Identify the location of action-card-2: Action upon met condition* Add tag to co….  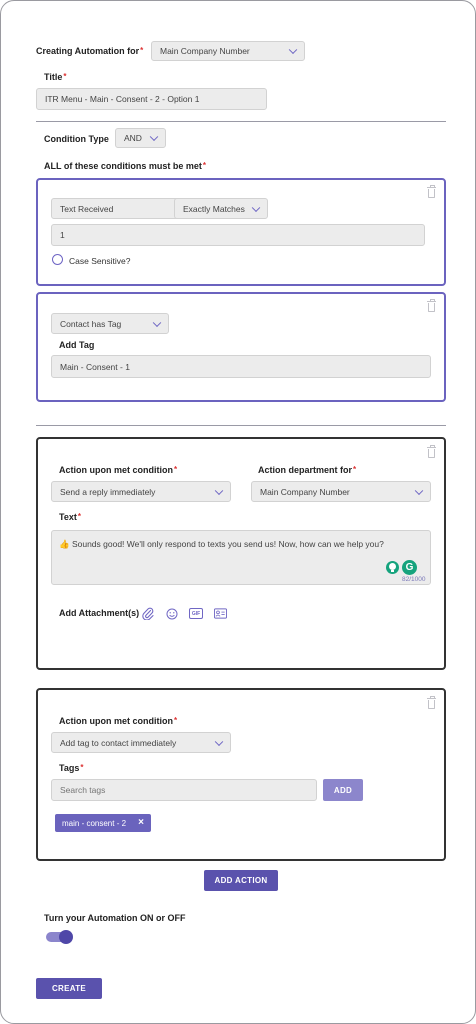
(241, 774).